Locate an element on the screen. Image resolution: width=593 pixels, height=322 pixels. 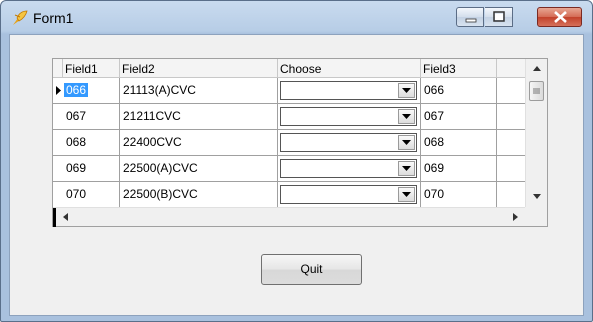
close-icon is located at coordinates (560, 17).